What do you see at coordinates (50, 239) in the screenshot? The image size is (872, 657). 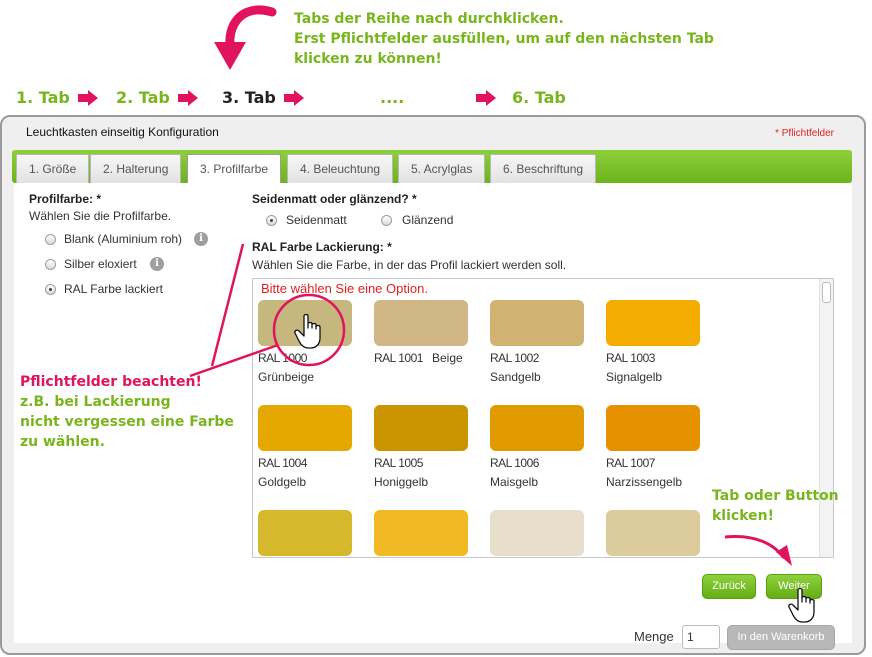 I see `radio-blank` at bounding box center [50, 239].